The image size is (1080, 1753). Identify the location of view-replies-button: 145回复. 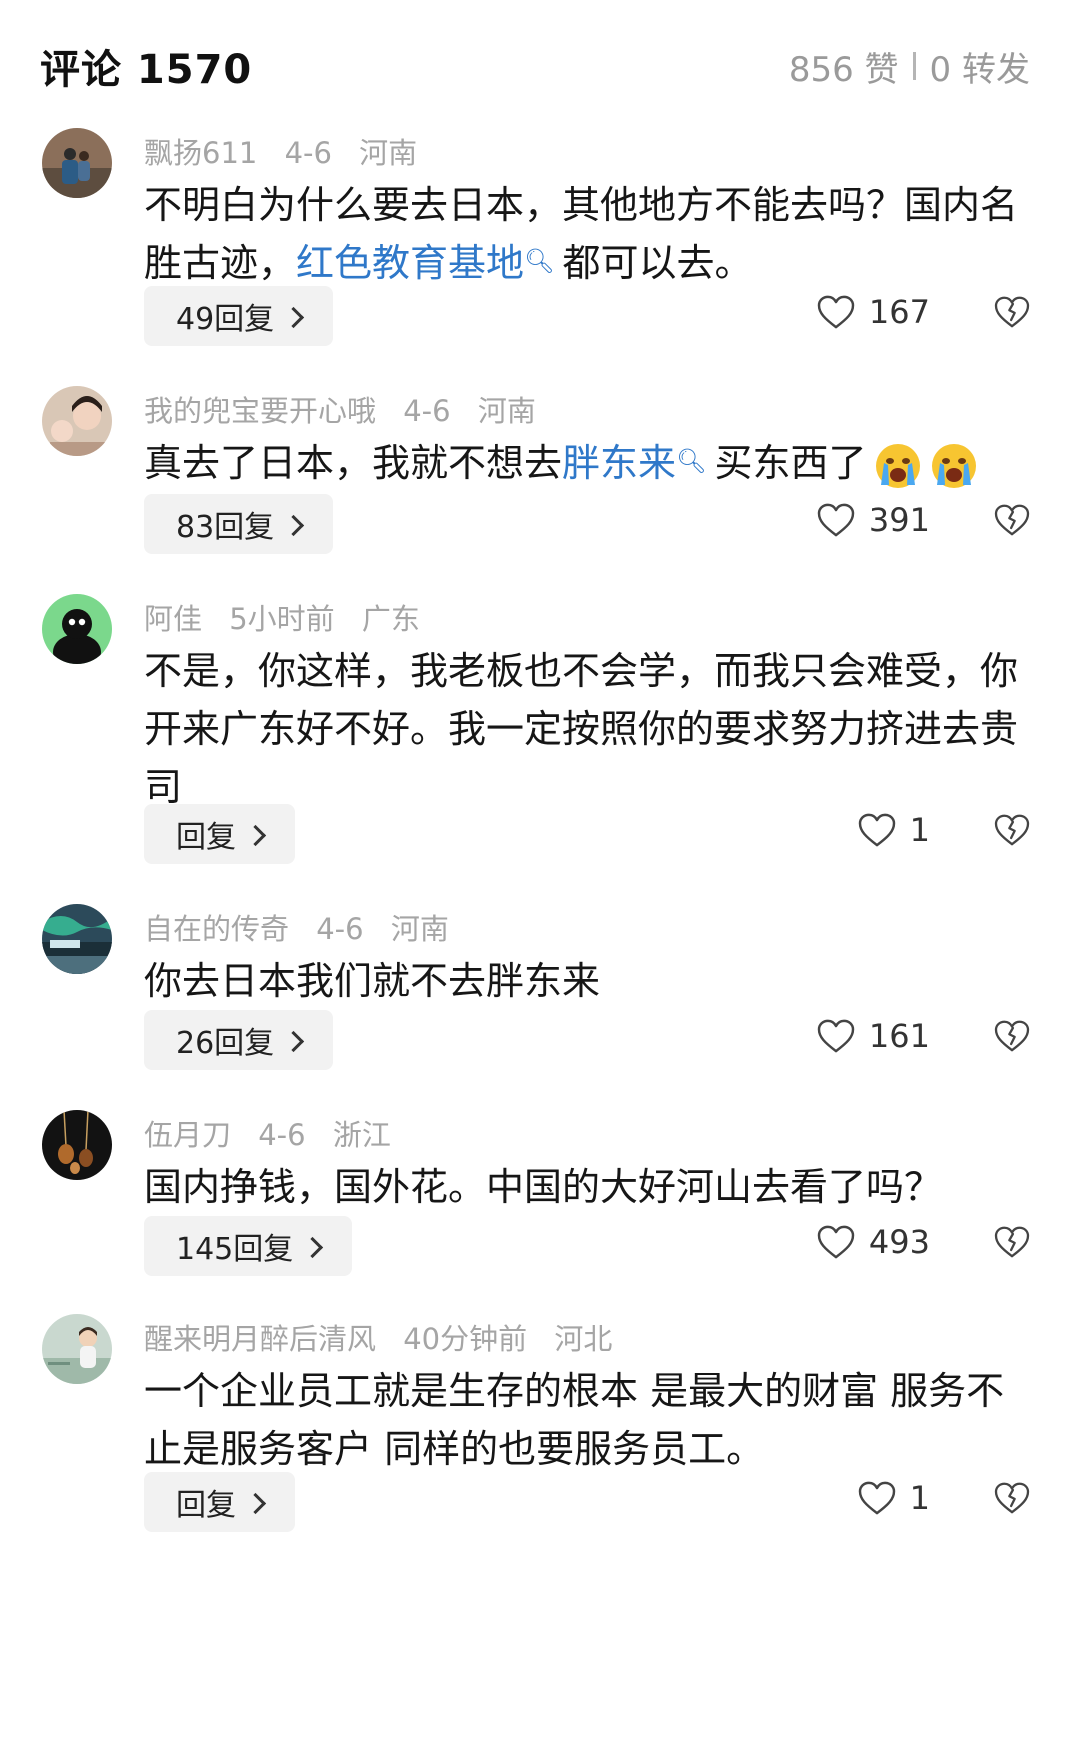
(248, 1246).